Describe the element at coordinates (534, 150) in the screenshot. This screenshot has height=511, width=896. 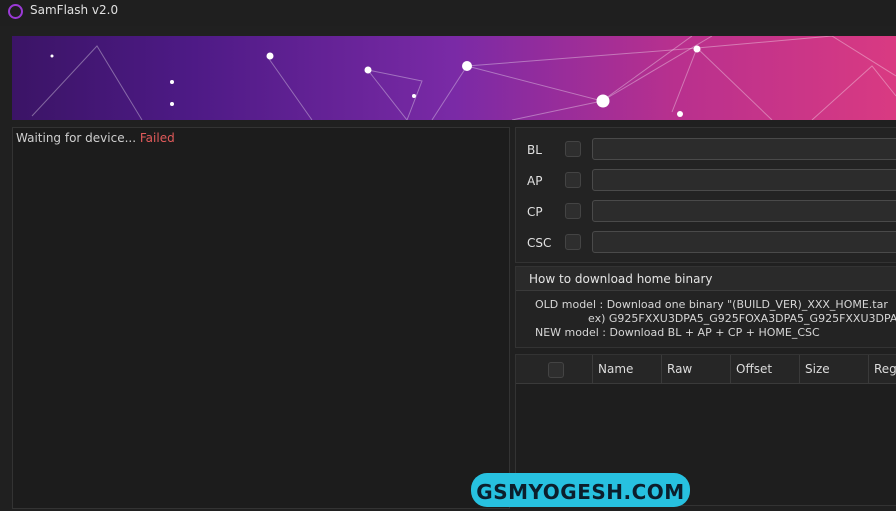
I see `file-label-bl: BL` at that location.